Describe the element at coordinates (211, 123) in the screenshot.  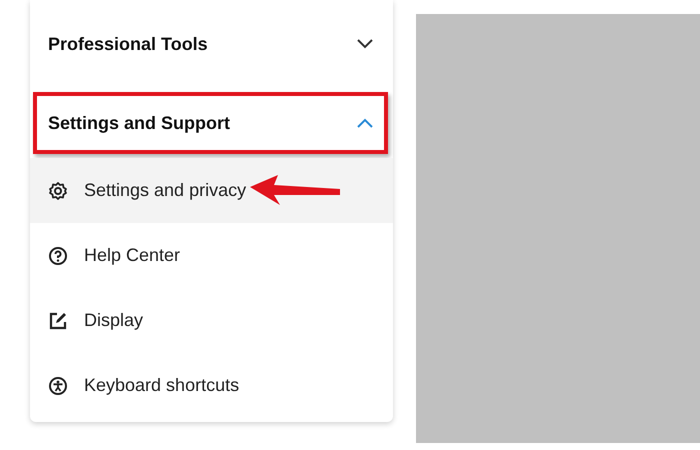
I see `section-header: Settings and Support` at that location.